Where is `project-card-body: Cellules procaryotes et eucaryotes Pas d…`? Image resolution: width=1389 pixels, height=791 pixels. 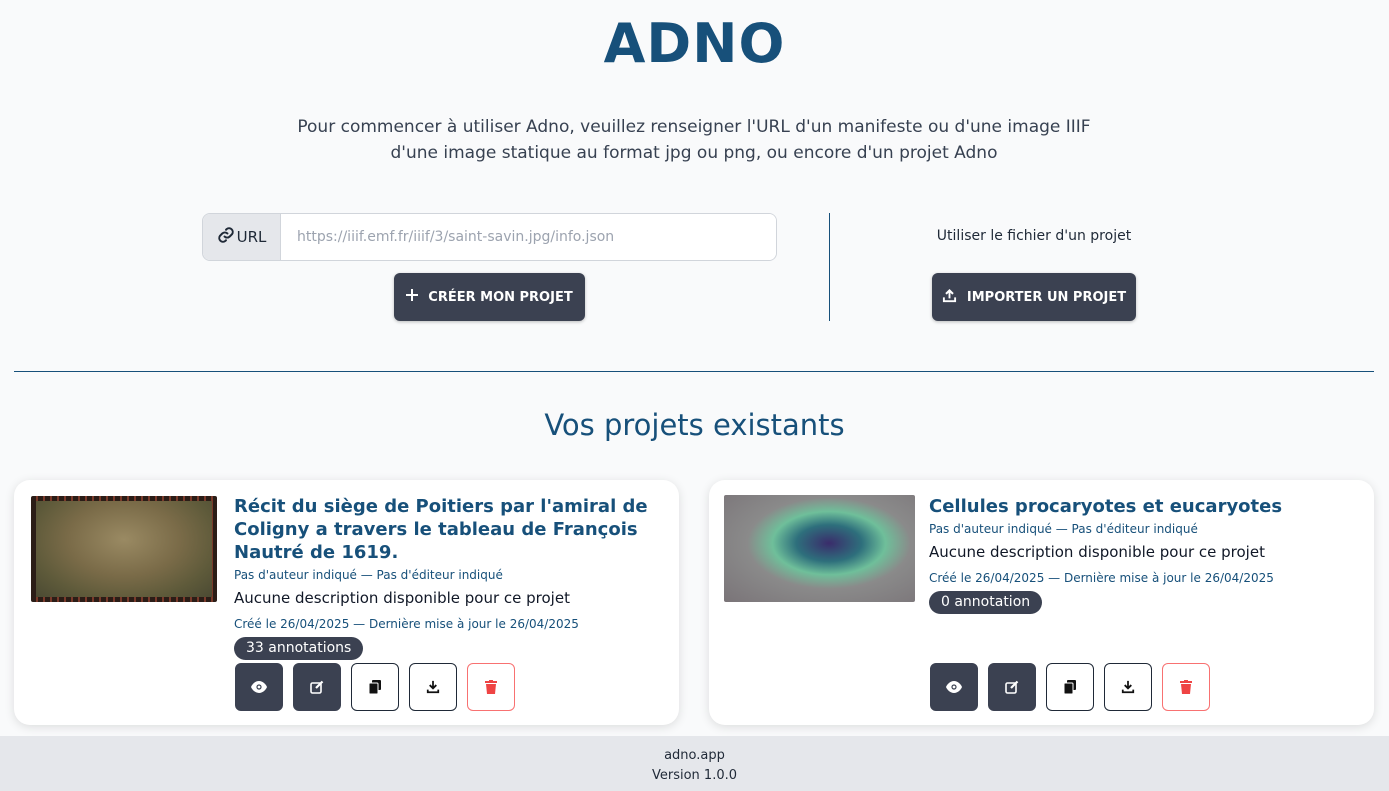
project-card-body: Cellules procaryotes et eucaryotes Pas d… is located at coordinates (1143, 554).